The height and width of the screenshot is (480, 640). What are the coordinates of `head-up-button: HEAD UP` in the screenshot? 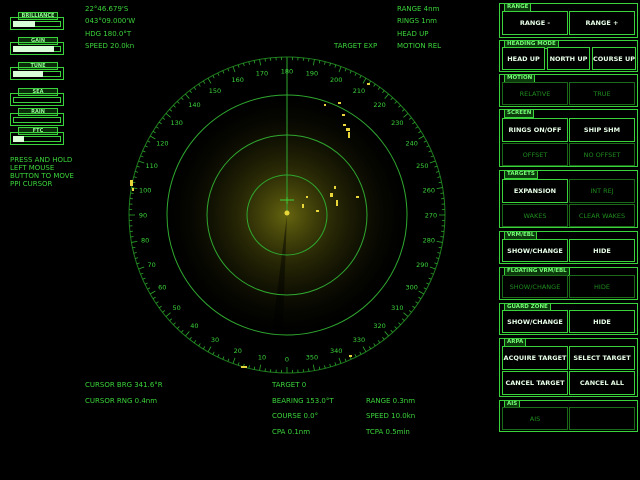 It's located at (523, 58).